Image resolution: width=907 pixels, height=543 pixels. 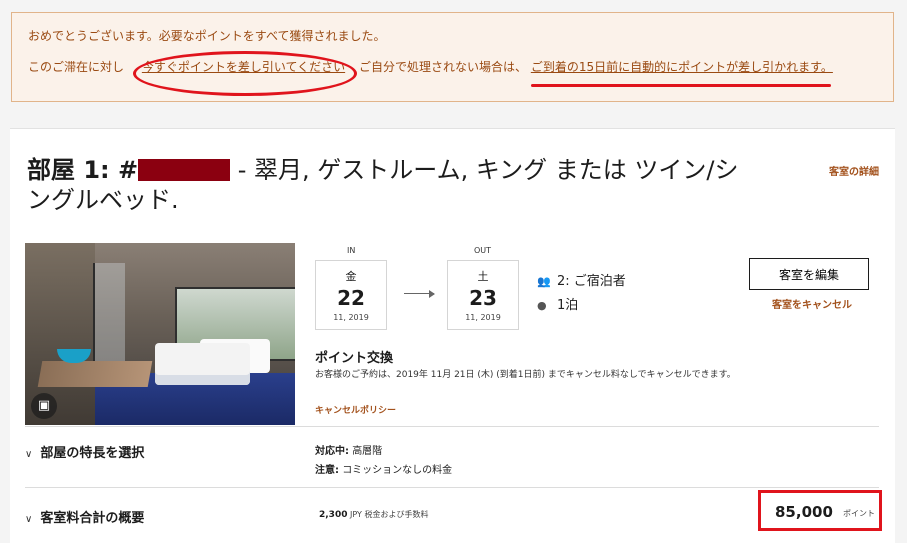 What do you see at coordinates (442, 67) in the screenshot?
I see `notice-middle-text: ご自分で処理されない場合は、` at bounding box center [442, 67].